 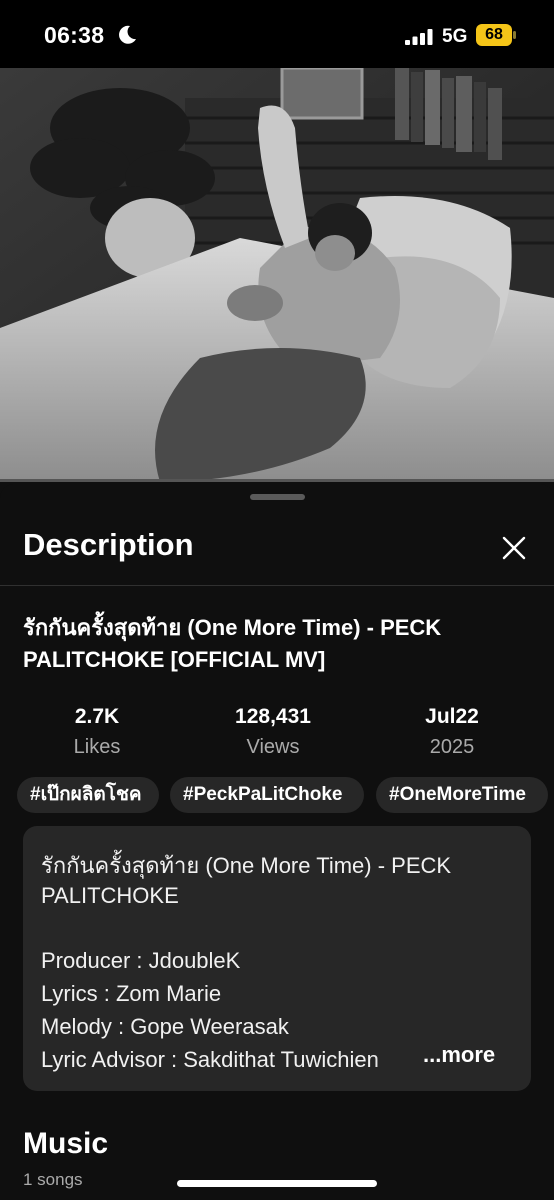 What do you see at coordinates (277, 497) in the screenshot?
I see `drag-handle` at bounding box center [277, 497].